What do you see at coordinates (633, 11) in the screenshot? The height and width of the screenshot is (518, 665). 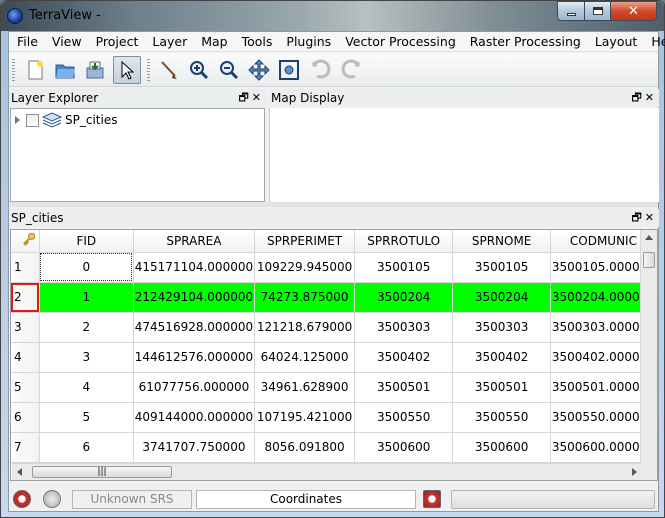 I see `close-button: ✕` at bounding box center [633, 11].